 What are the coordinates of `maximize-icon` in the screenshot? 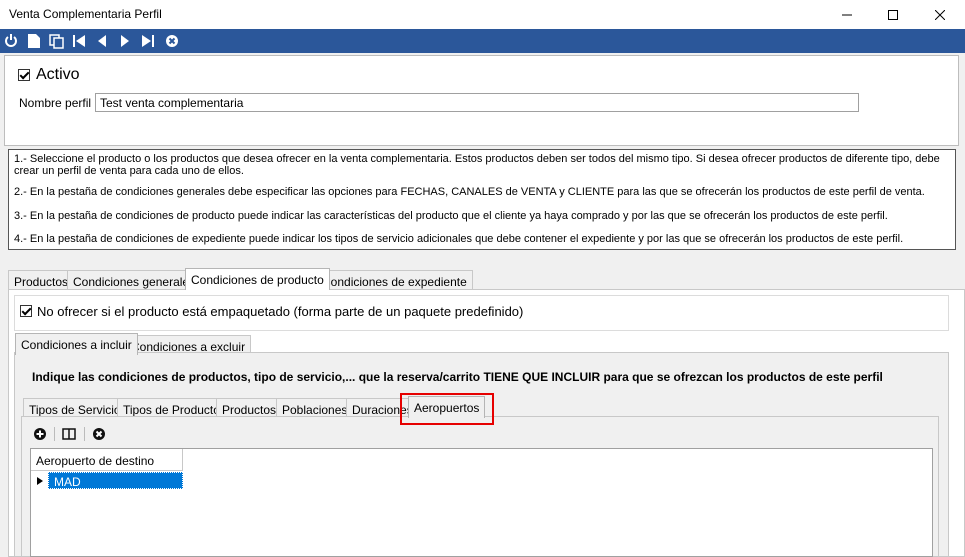 It's located at (893, 14).